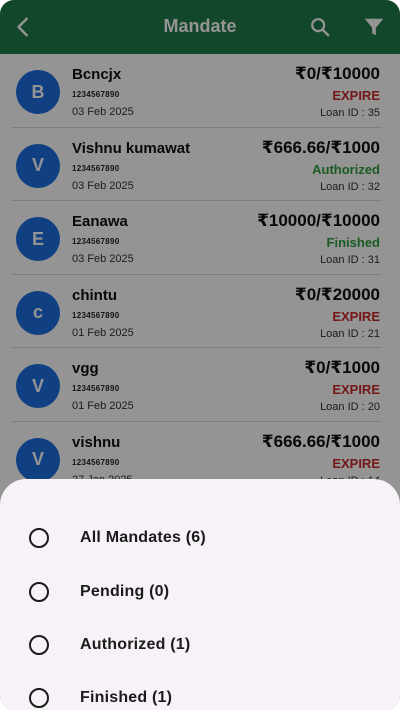 The image size is (400, 710). What do you see at coordinates (135, 644) in the screenshot?
I see `filter-option-label: Authorized (1)` at bounding box center [135, 644].